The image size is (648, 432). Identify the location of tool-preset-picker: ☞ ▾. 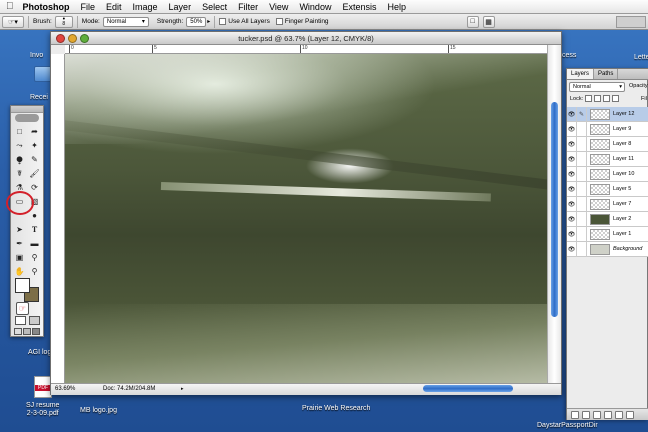
(13, 21).